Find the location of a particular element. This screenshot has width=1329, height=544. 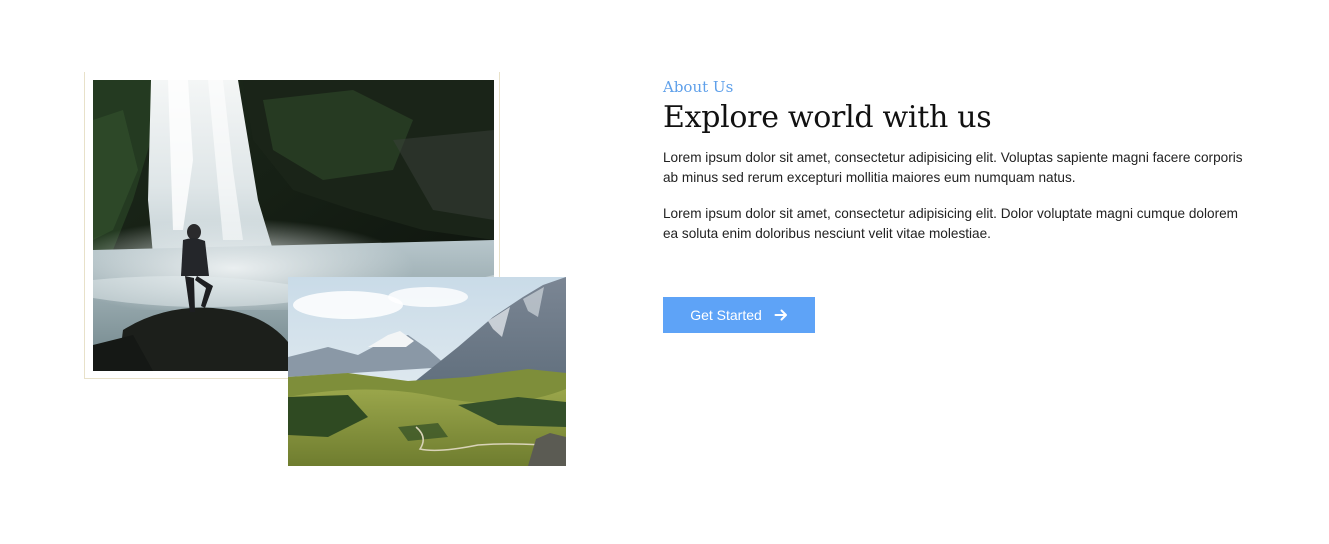

get-started-button: Get Started is located at coordinates (739, 315).